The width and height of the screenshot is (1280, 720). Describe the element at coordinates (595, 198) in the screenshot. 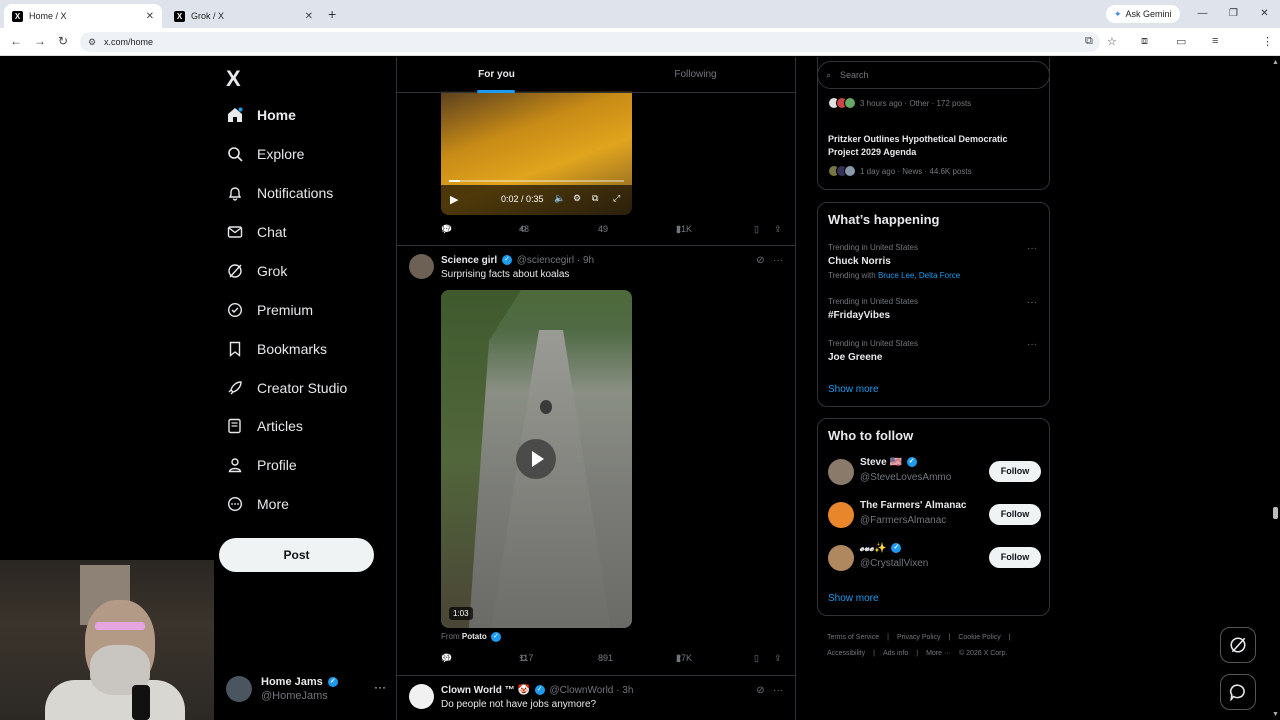

I see `pip-icon: ⧉` at that location.